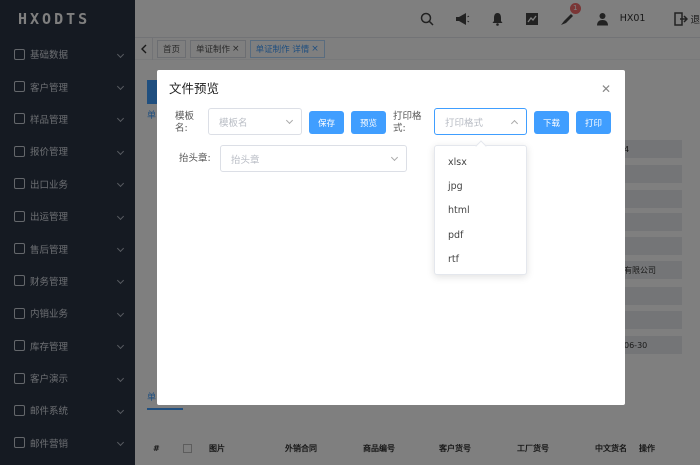  Describe the element at coordinates (480, 162) in the screenshot. I see `format-option-xlsx: xlsx` at that location.